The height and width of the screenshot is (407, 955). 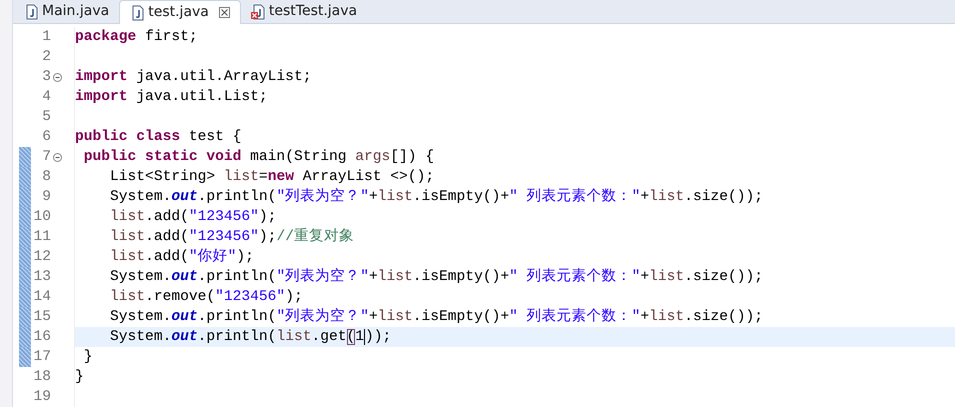 I want to click on code-line: list.add("123456");, so click(x=193, y=217).